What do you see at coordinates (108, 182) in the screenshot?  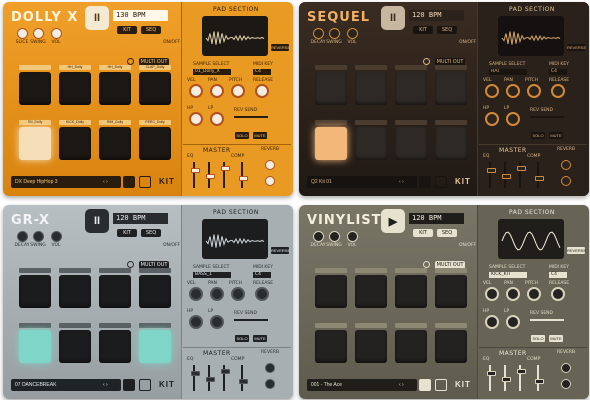 I see `preset-arrows-icon: ‹ ›` at bounding box center [108, 182].